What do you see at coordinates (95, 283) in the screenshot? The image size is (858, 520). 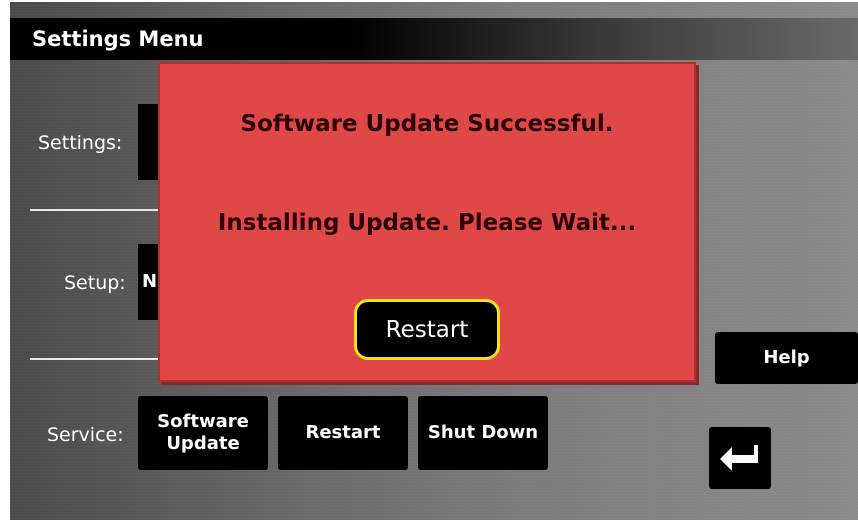 I see `setup-label: Setup:` at bounding box center [95, 283].